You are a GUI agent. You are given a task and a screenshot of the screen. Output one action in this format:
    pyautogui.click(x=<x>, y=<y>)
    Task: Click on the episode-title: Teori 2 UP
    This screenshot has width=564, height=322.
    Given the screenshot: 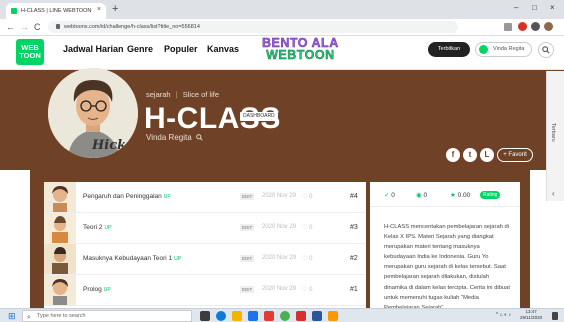 What is the action you would take?
    pyautogui.click(x=97, y=227)
    